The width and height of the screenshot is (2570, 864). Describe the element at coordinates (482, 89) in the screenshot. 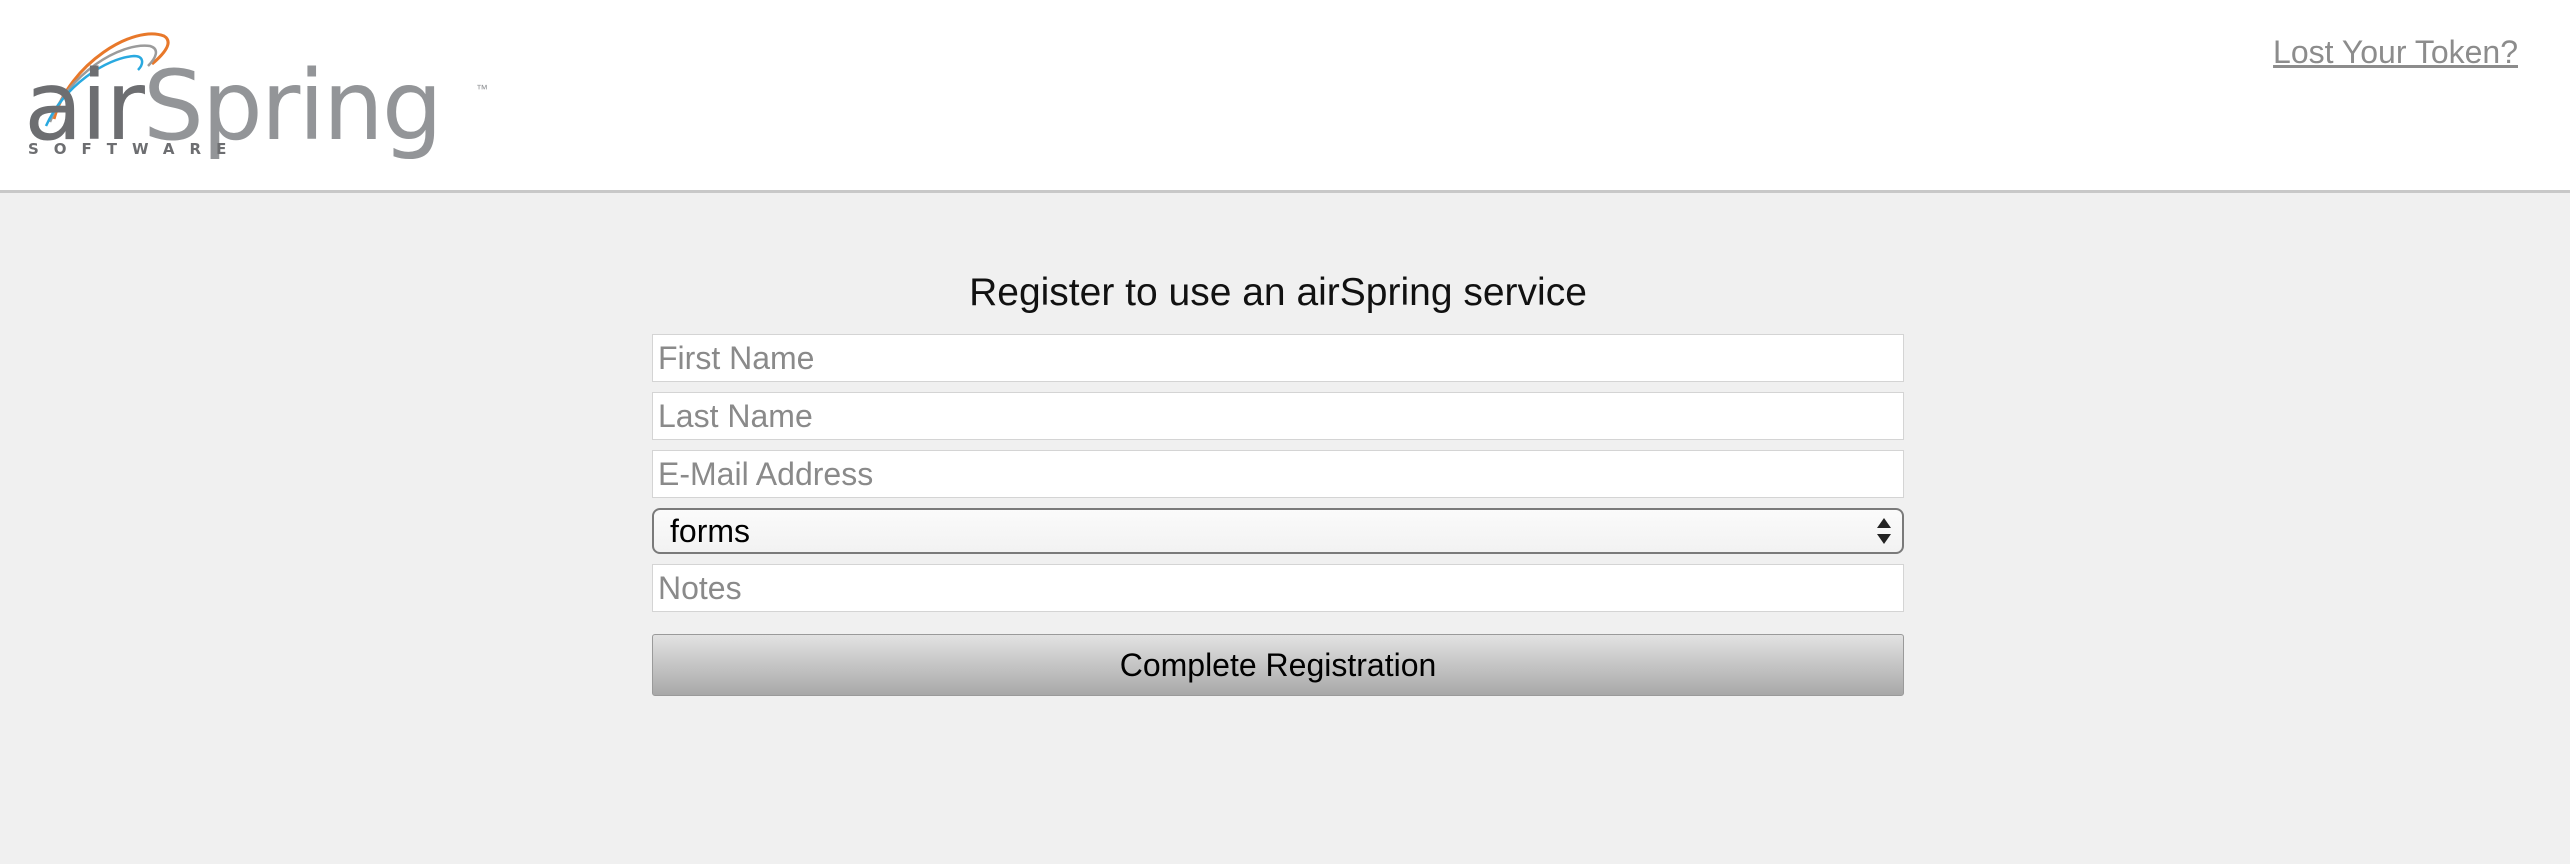

I see `logo-trademark: ™` at that location.